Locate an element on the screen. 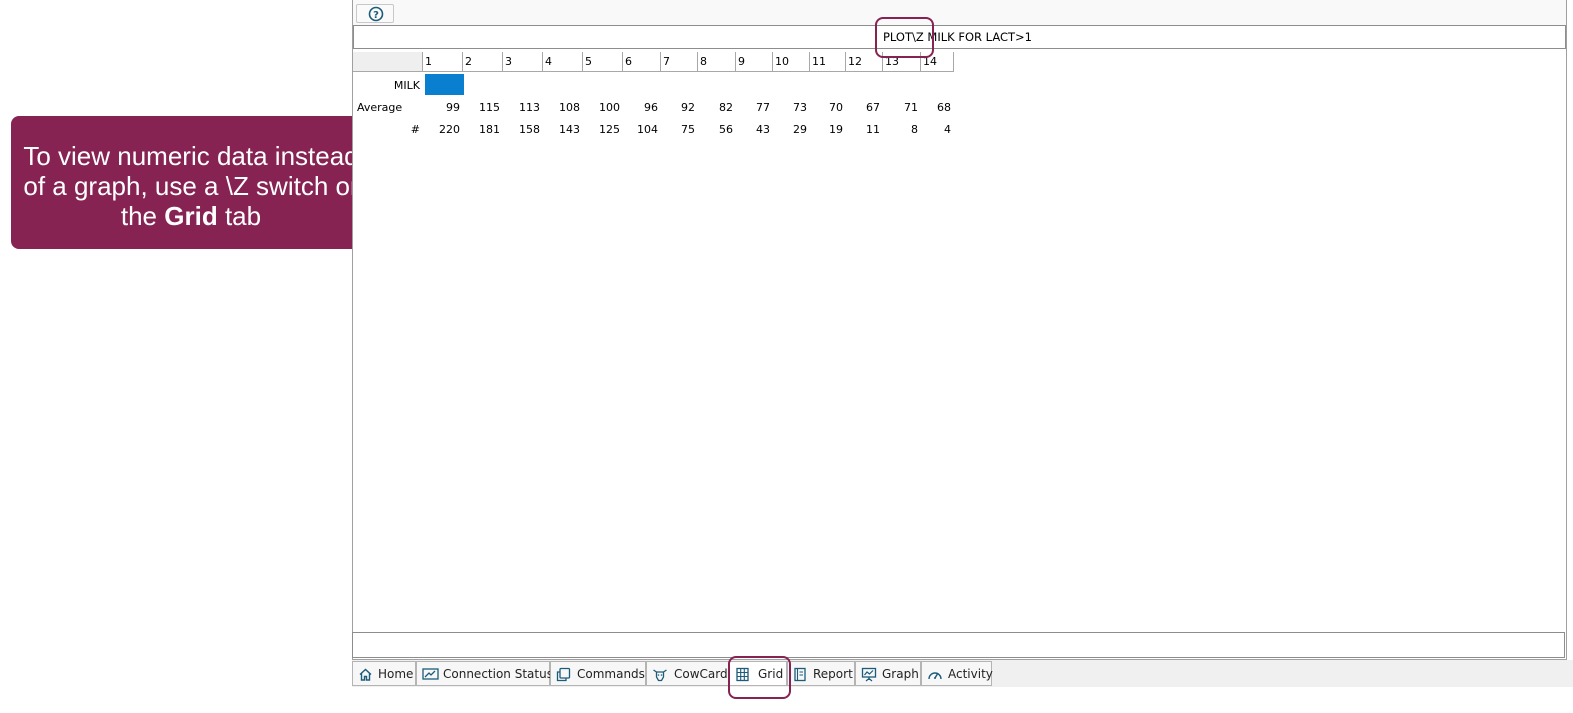 The width and height of the screenshot is (1573, 713). grid-cell: 115 is located at coordinates (481, 107).